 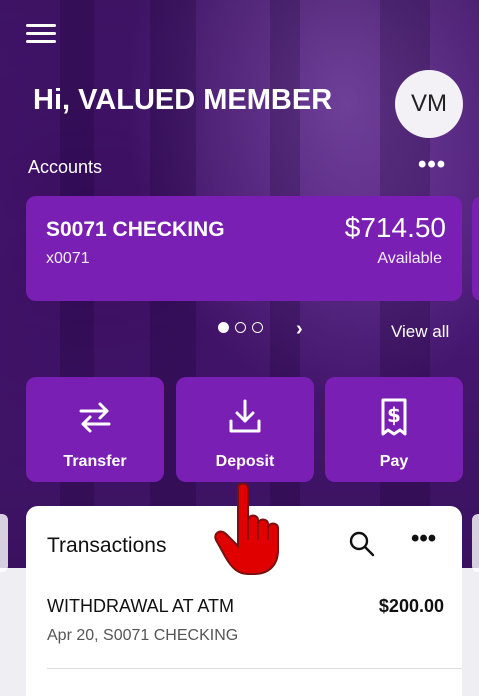 What do you see at coordinates (107, 545) in the screenshot?
I see `transactions-title: Transactions` at bounding box center [107, 545].